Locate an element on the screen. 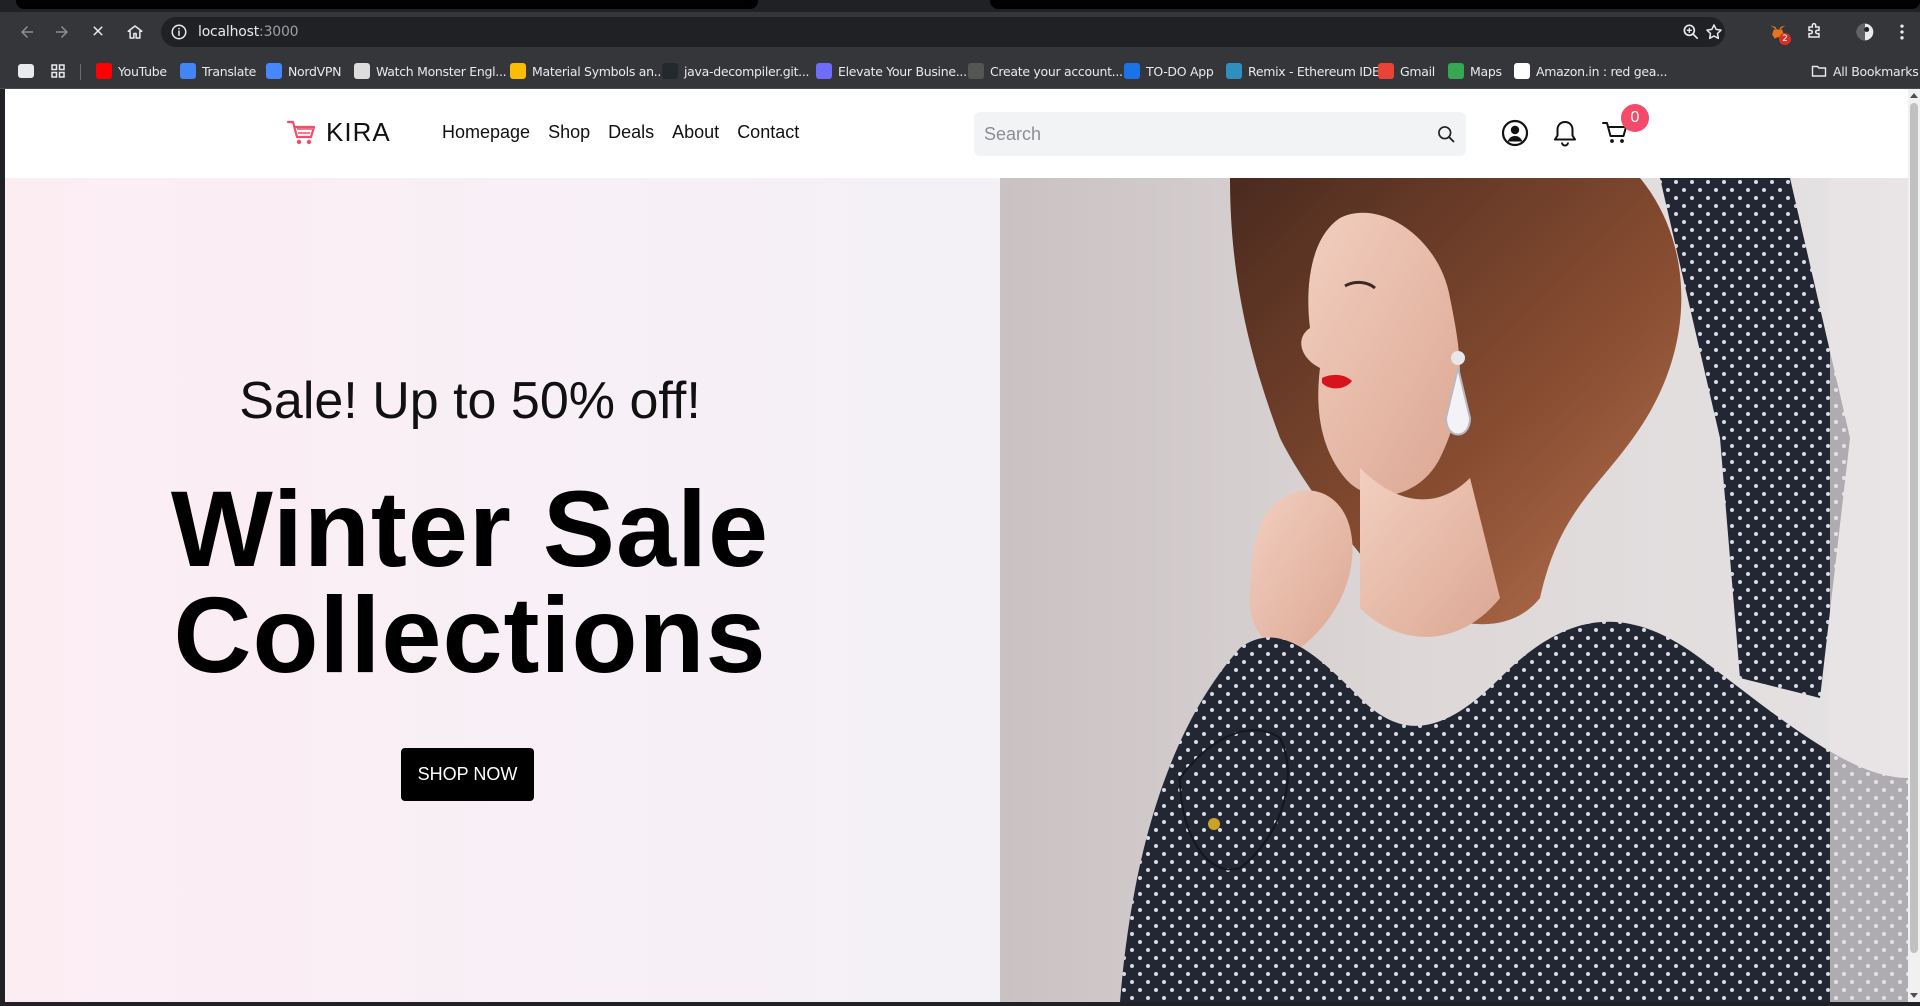  profile-button is located at coordinates (1865, 32).